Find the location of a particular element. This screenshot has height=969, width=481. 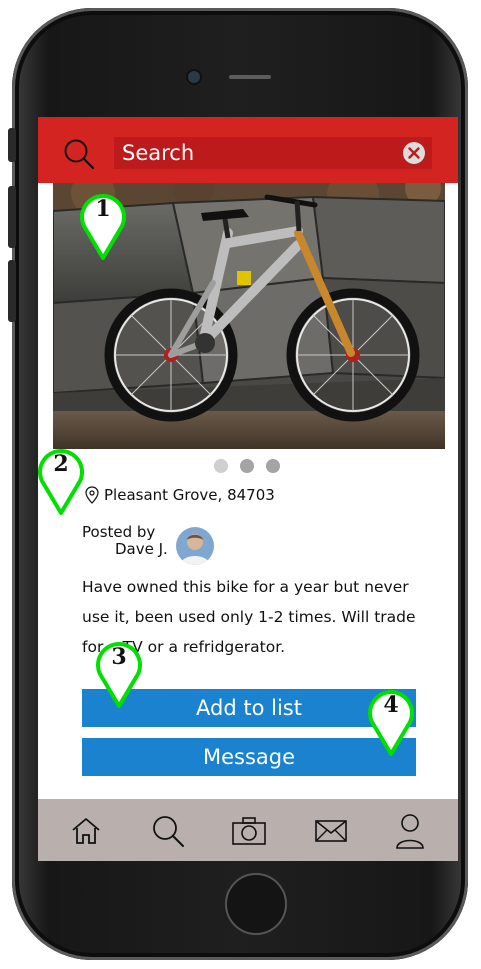

annotation-marker-3: 3 is located at coordinates (119, 675).